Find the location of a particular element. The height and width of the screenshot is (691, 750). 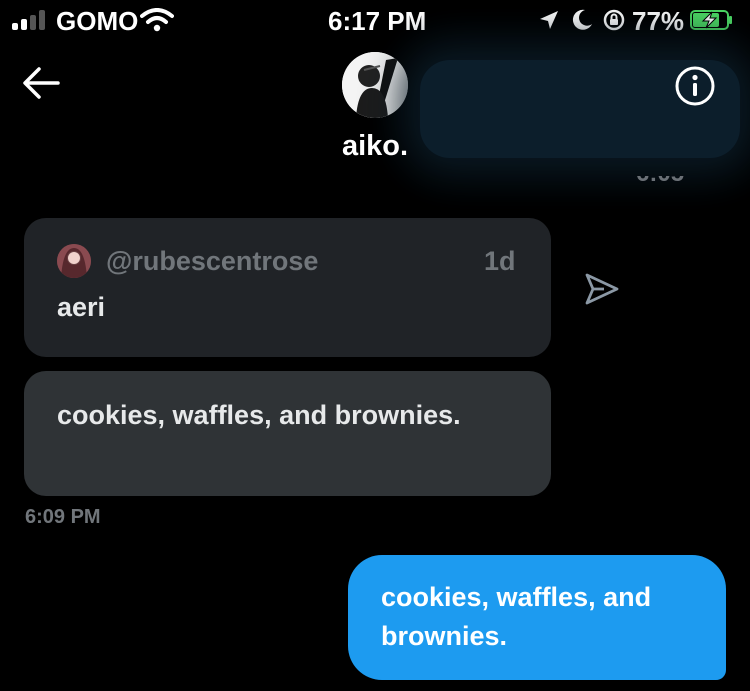

send-icon is located at coordinates (602, 289).